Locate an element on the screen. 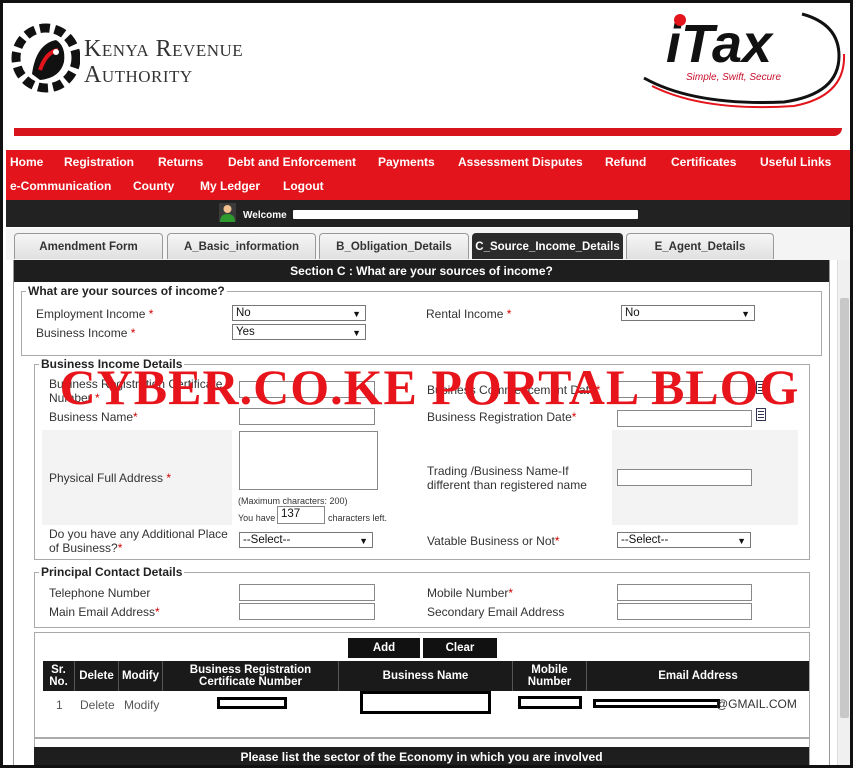  kra-name-line1: Kenya Revenue is located at coordinates (164, 49).